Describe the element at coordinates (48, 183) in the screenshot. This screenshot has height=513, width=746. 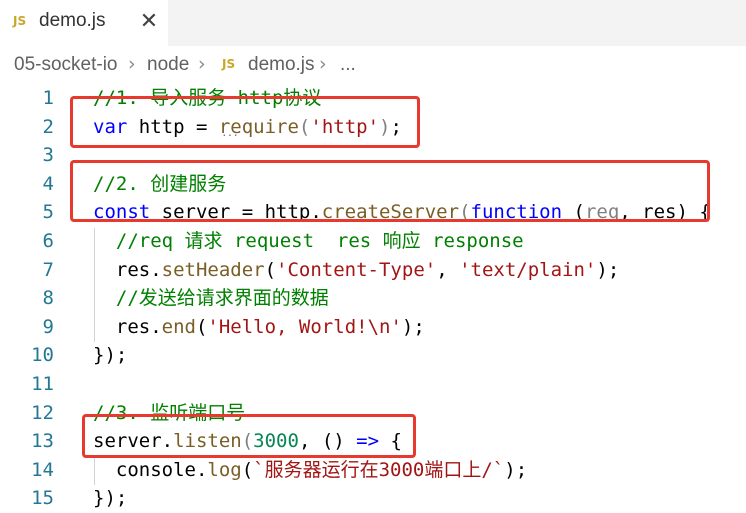
I see `line-number: 4` at that location.